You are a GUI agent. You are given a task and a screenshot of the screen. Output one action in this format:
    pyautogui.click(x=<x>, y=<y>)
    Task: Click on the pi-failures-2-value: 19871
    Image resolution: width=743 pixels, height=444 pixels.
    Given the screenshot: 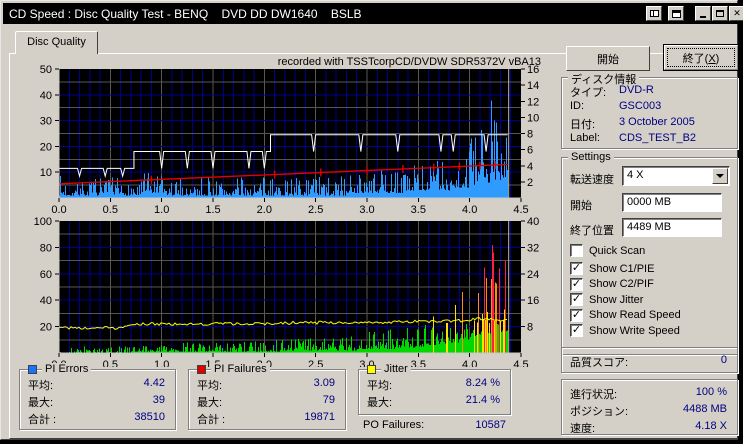 What is the action you would take?
    pyautogui.click(x=319, y=417)
    